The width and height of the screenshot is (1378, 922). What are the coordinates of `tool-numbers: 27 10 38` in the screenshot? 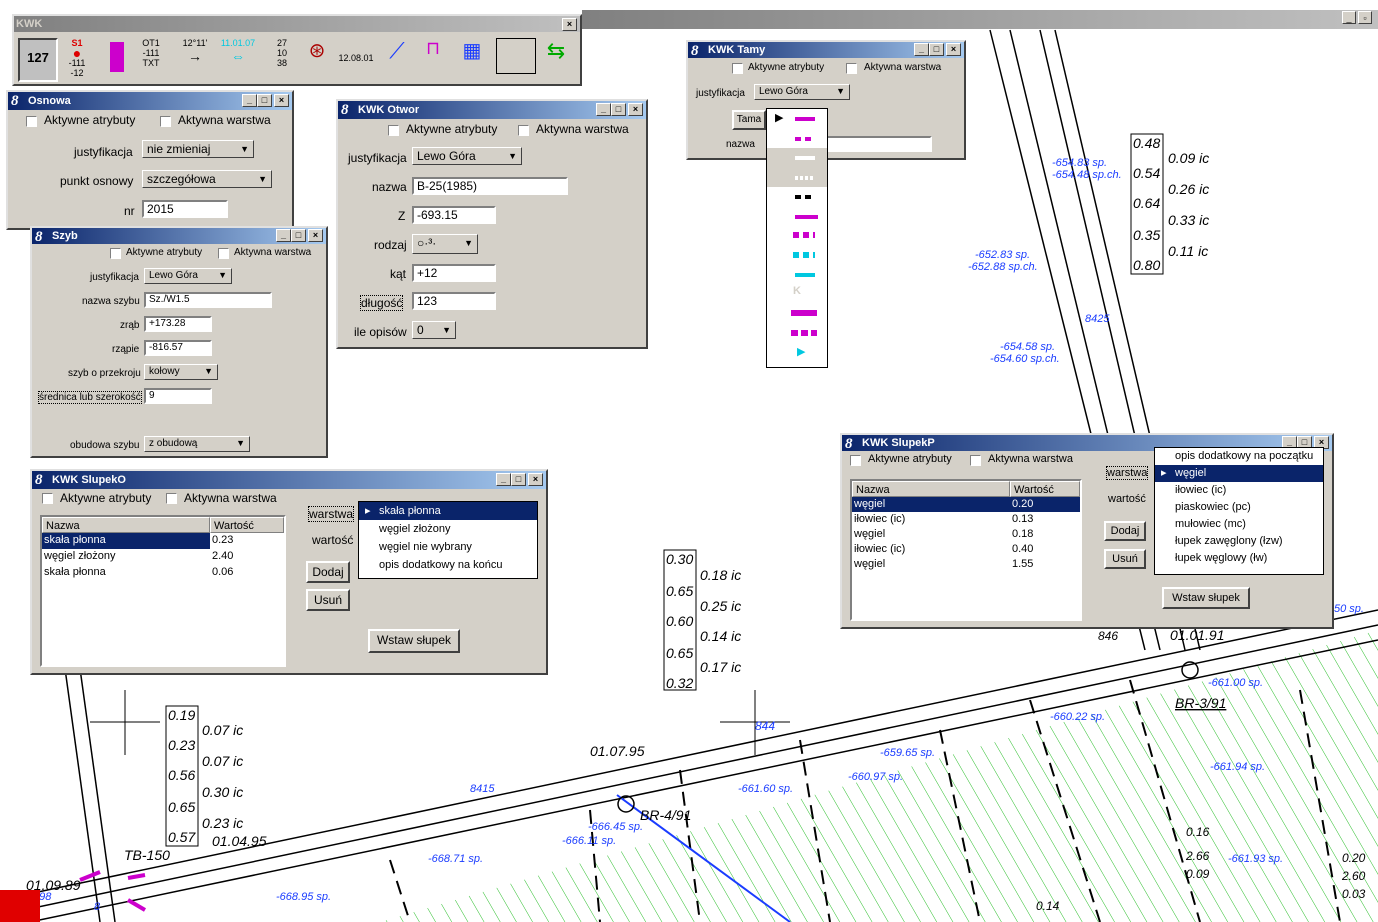 It's located at (282, 58).